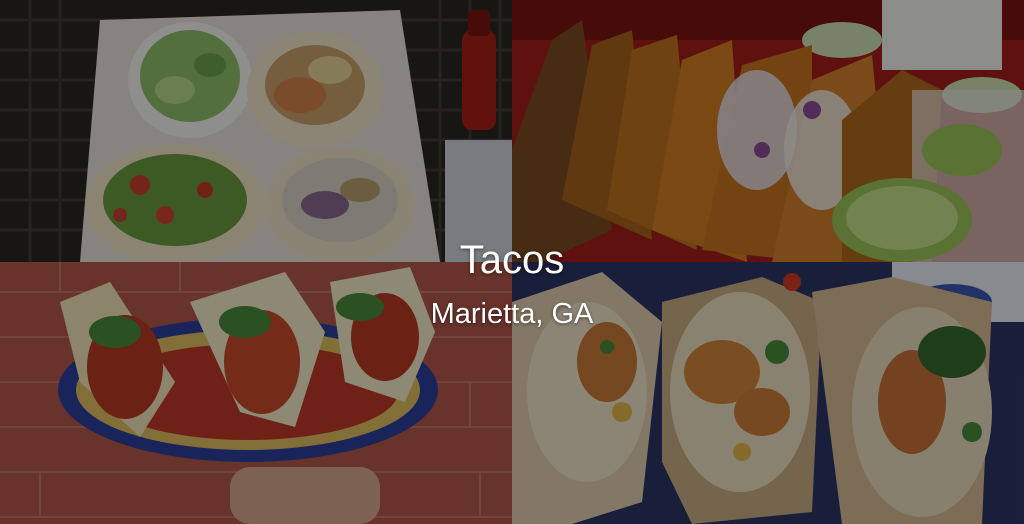 This screenshot has width=1024, height=524. Describe the element at coordinates (512, 314) in the screenshot. I see `location-subtitle: Marietta, GA` at that location.